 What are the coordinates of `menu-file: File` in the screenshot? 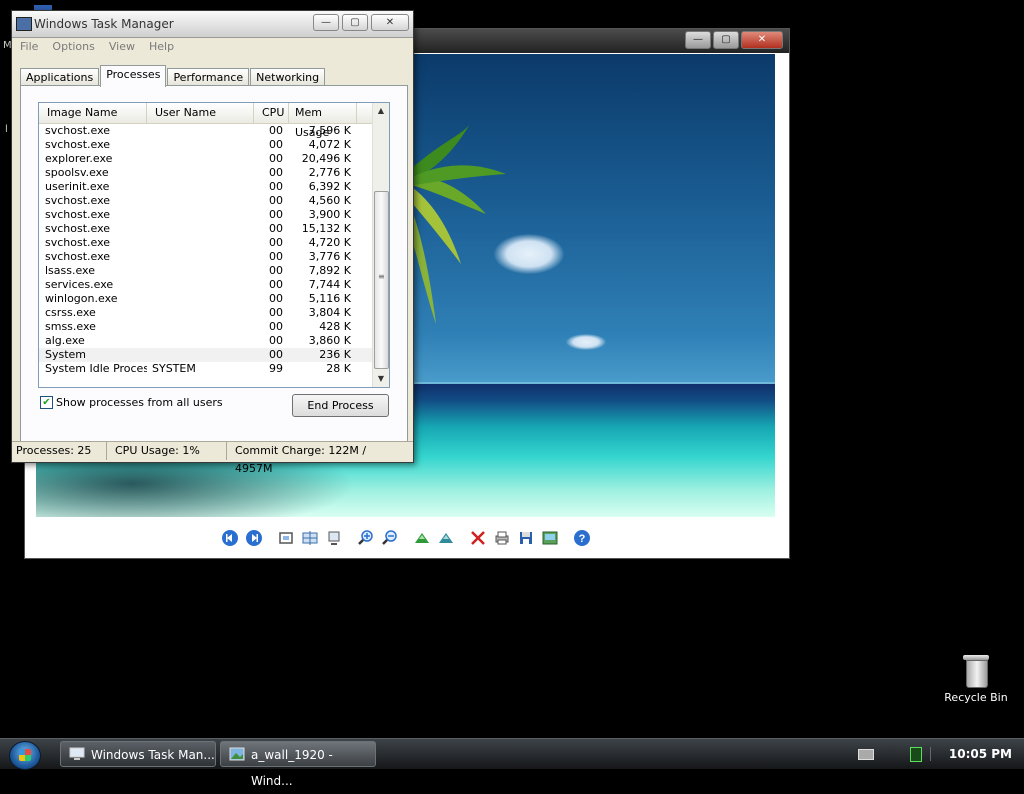 It's located at (29, 47).